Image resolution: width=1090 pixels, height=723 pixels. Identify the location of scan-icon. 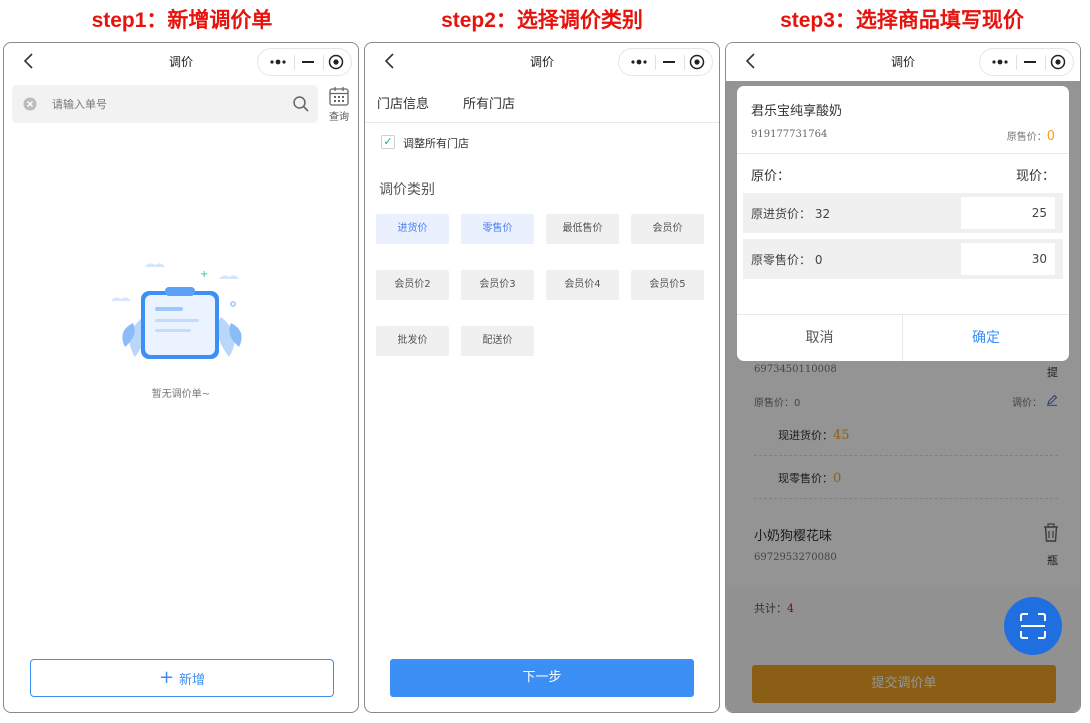
(1033, 626).